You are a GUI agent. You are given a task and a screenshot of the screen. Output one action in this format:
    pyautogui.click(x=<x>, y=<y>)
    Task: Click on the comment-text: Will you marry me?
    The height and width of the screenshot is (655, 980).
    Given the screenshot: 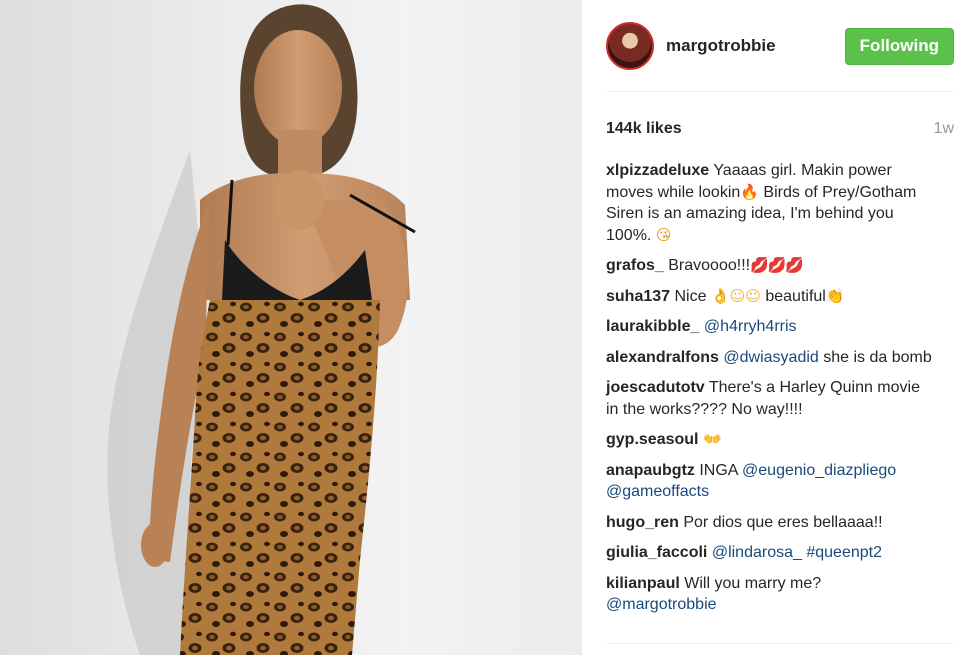 What is the action you would take?
    pyautogui.click(x=753, y=583)
    